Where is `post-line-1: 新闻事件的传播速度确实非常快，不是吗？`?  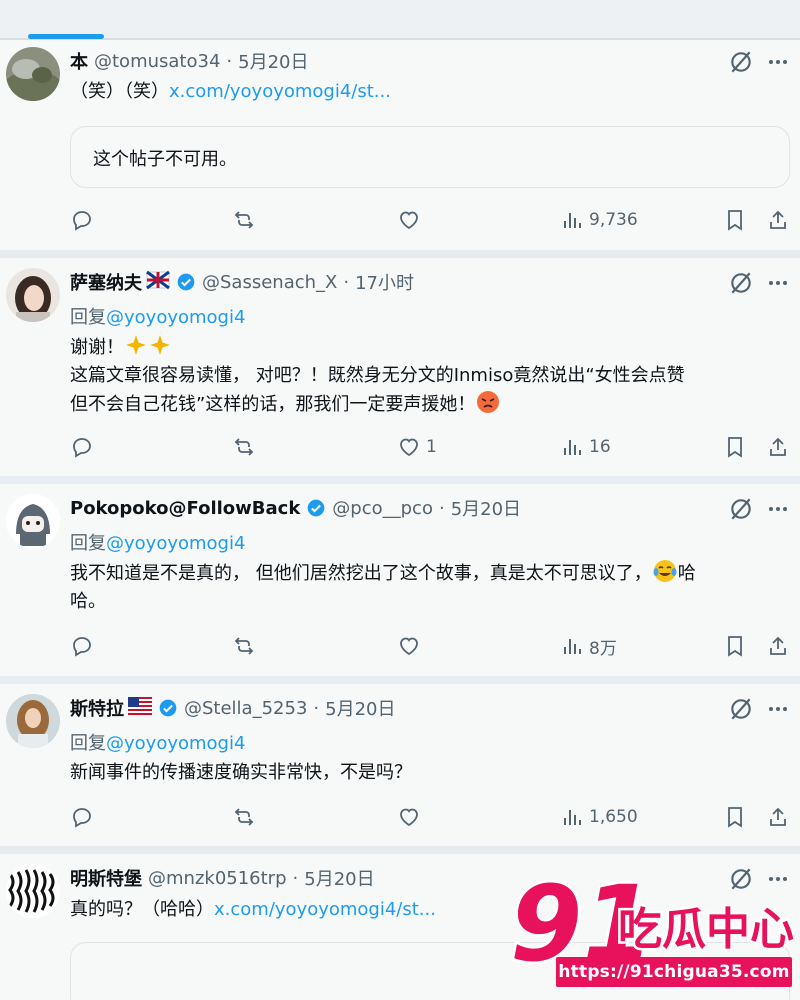
post-line-1: 新闻事件的传播速度确实非常快，不是吗？ is located at coordinates (241, 772).